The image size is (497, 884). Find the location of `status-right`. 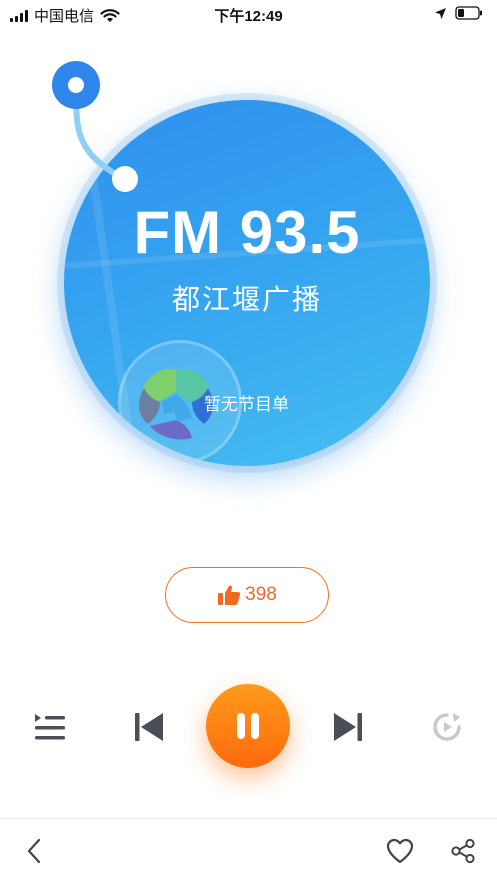

status-right is located at coordinates (458, 13).